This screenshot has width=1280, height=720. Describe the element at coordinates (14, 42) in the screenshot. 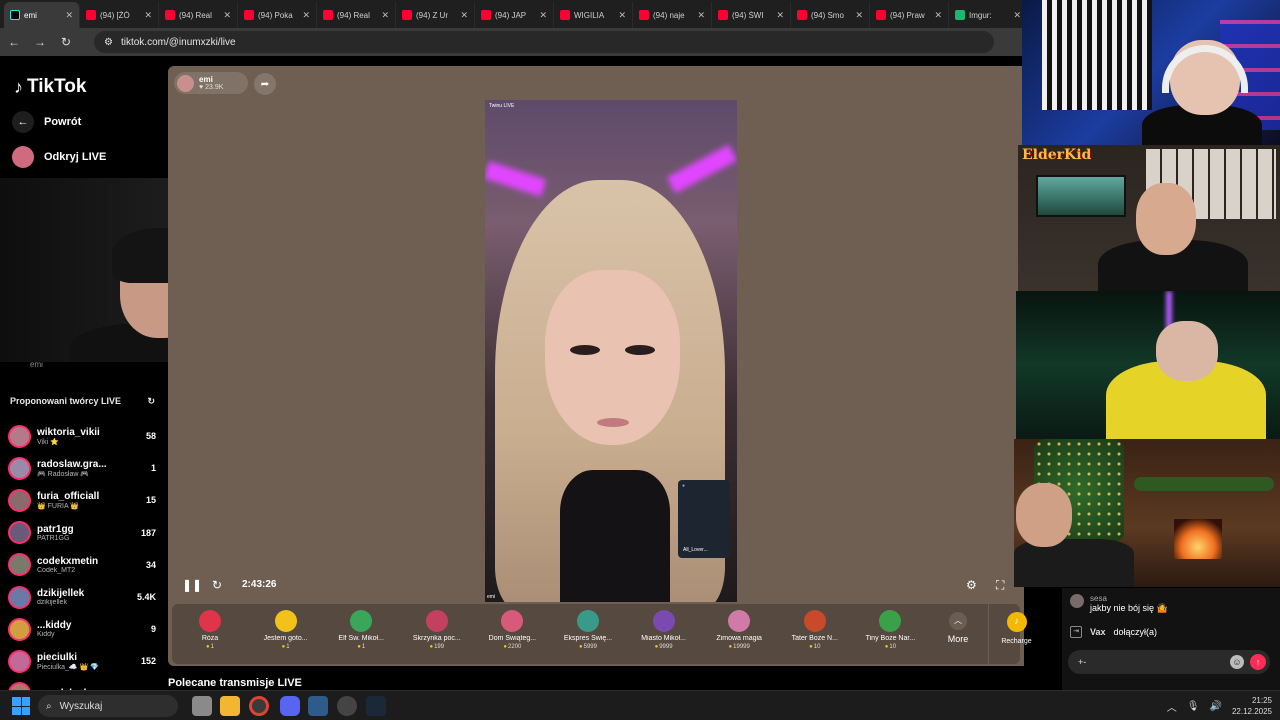

I see `back-arrow-icon: ←` at that location.